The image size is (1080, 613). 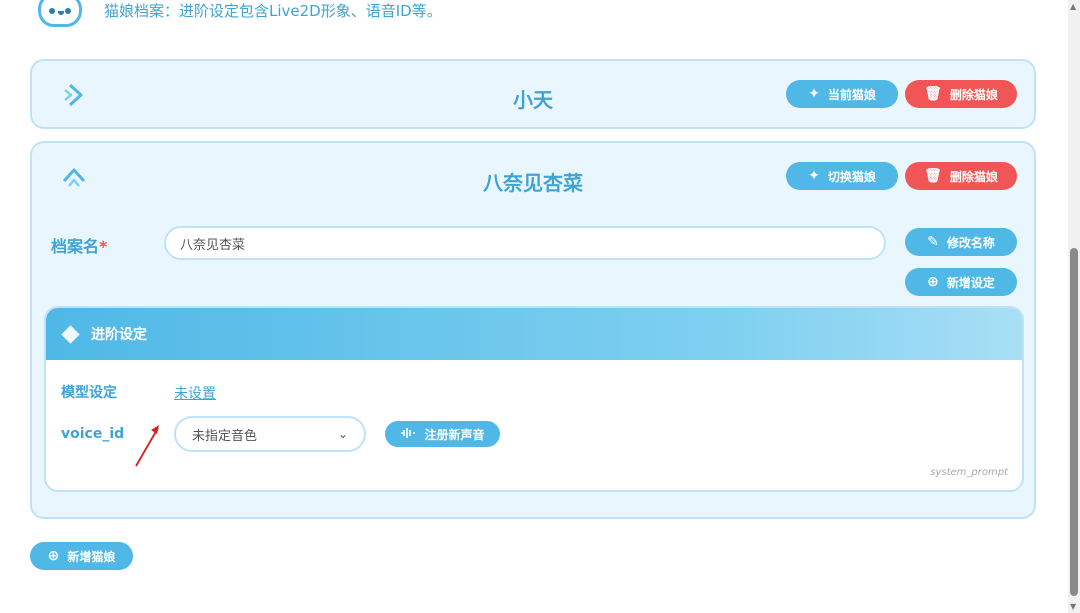 I want to click on waveform-icon, so click(x=408, y=434).